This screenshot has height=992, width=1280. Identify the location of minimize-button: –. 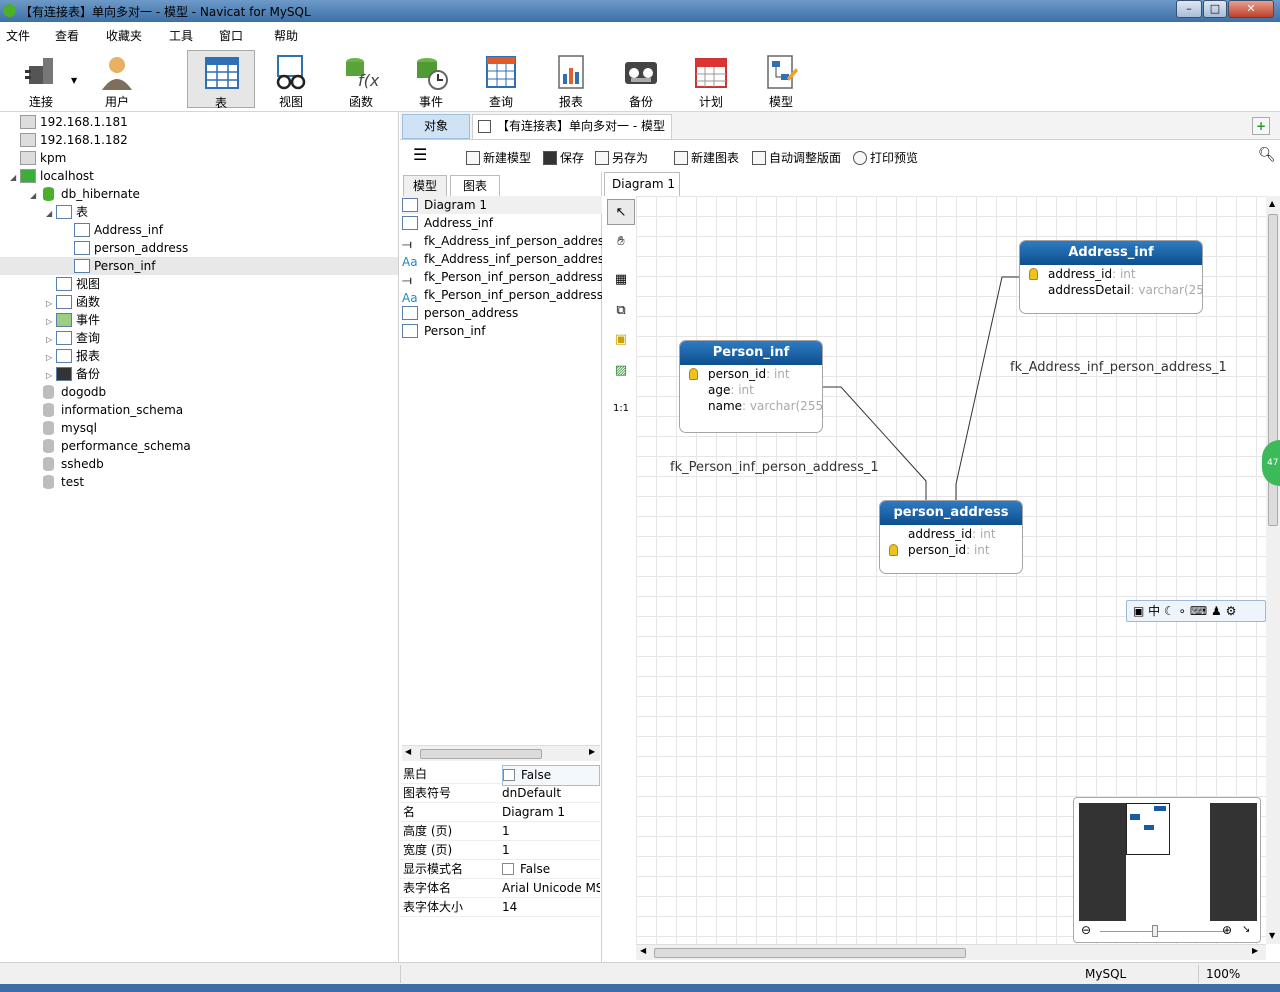
(1189, 9).